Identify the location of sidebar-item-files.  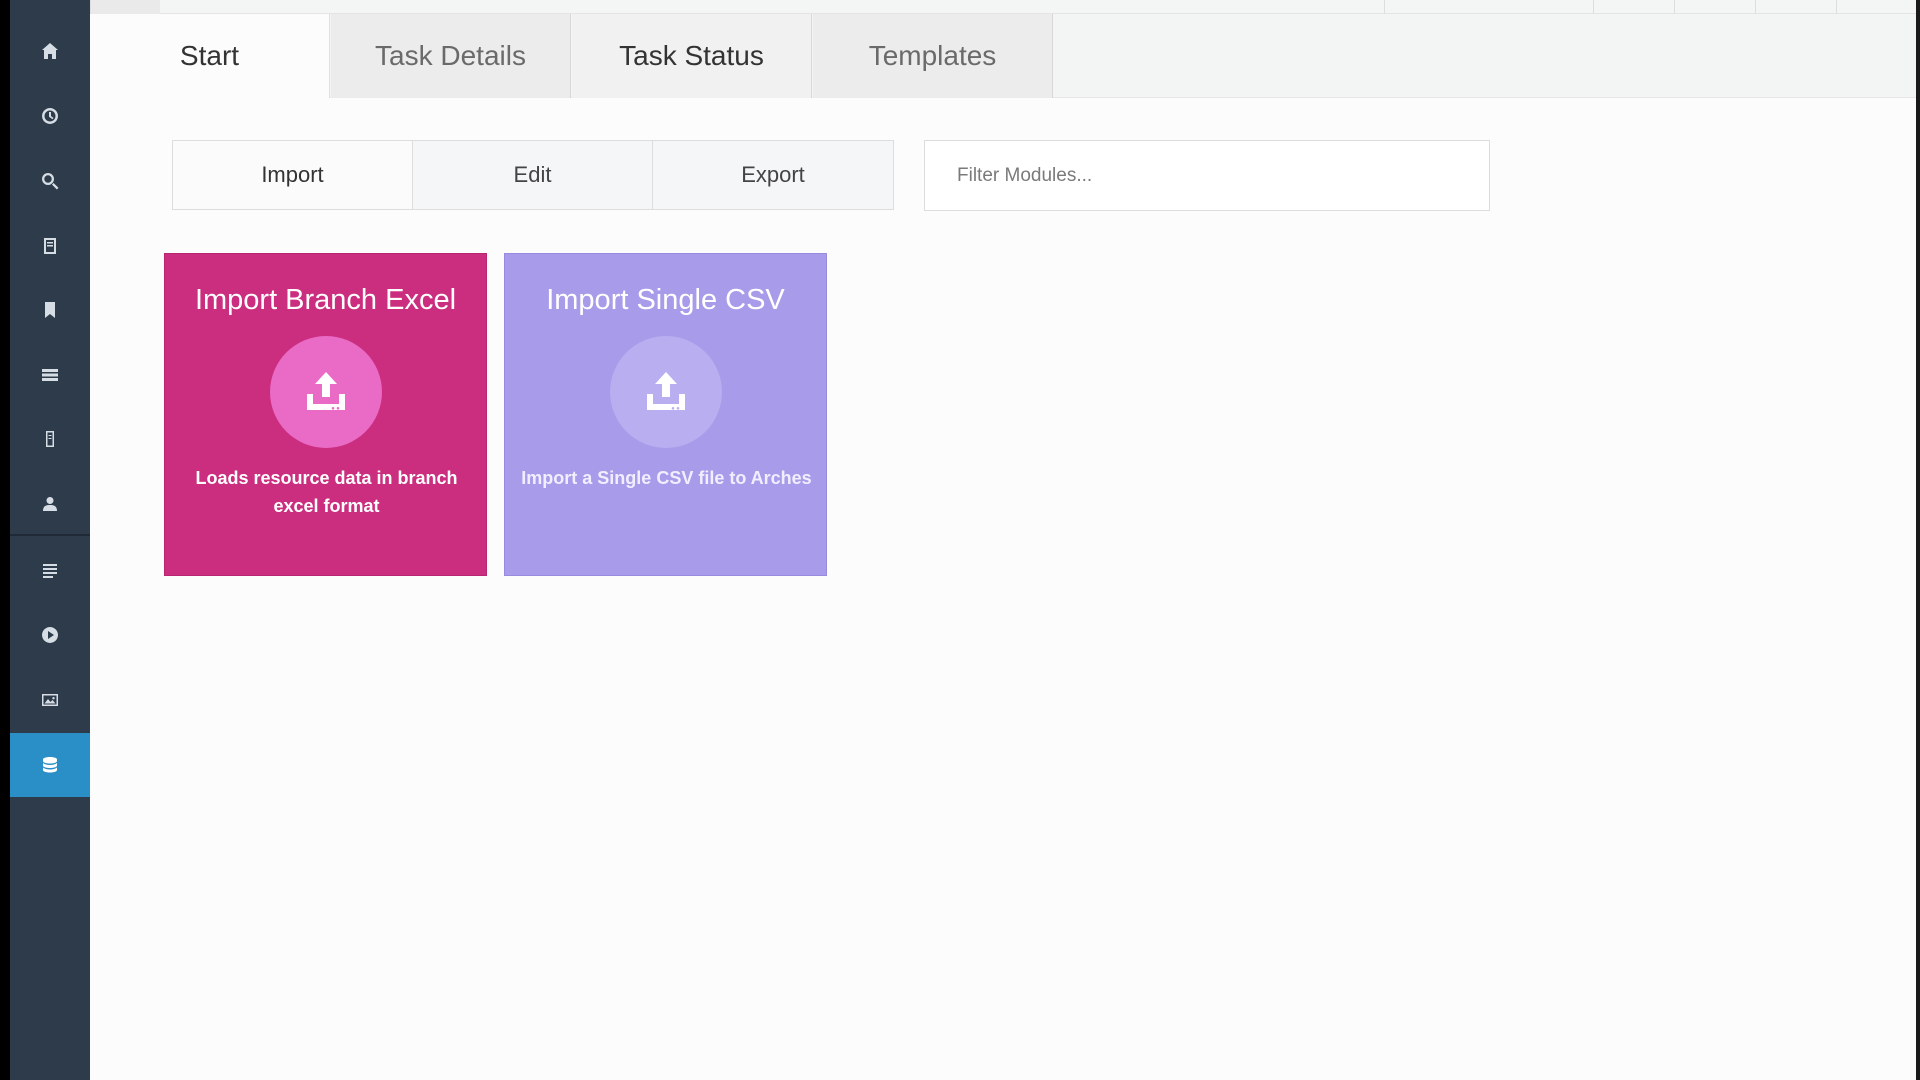
(50, 439).